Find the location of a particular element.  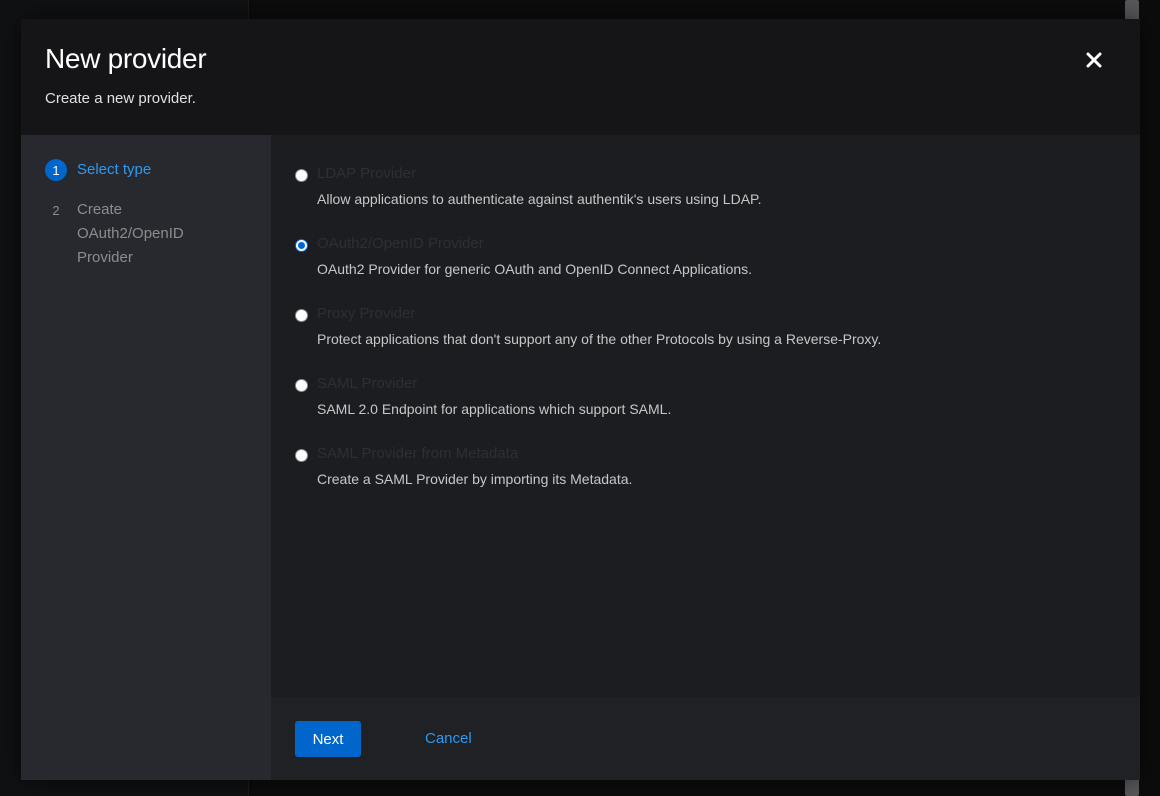

option-label: LDAP Provider is located at coordinates (366, 173).